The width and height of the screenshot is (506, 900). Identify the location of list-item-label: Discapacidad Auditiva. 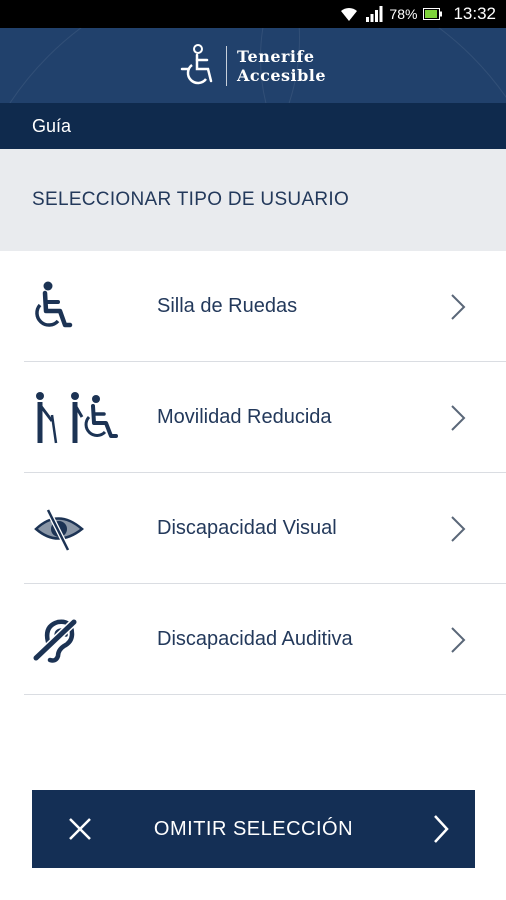
(255, 639).